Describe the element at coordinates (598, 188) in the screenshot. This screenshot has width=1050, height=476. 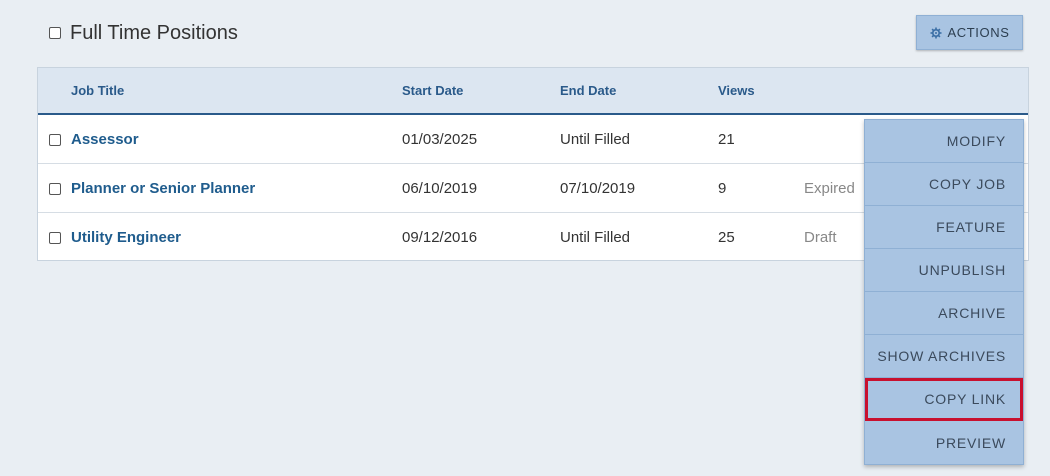
I see `end-date: 07/10/2019` at that location.